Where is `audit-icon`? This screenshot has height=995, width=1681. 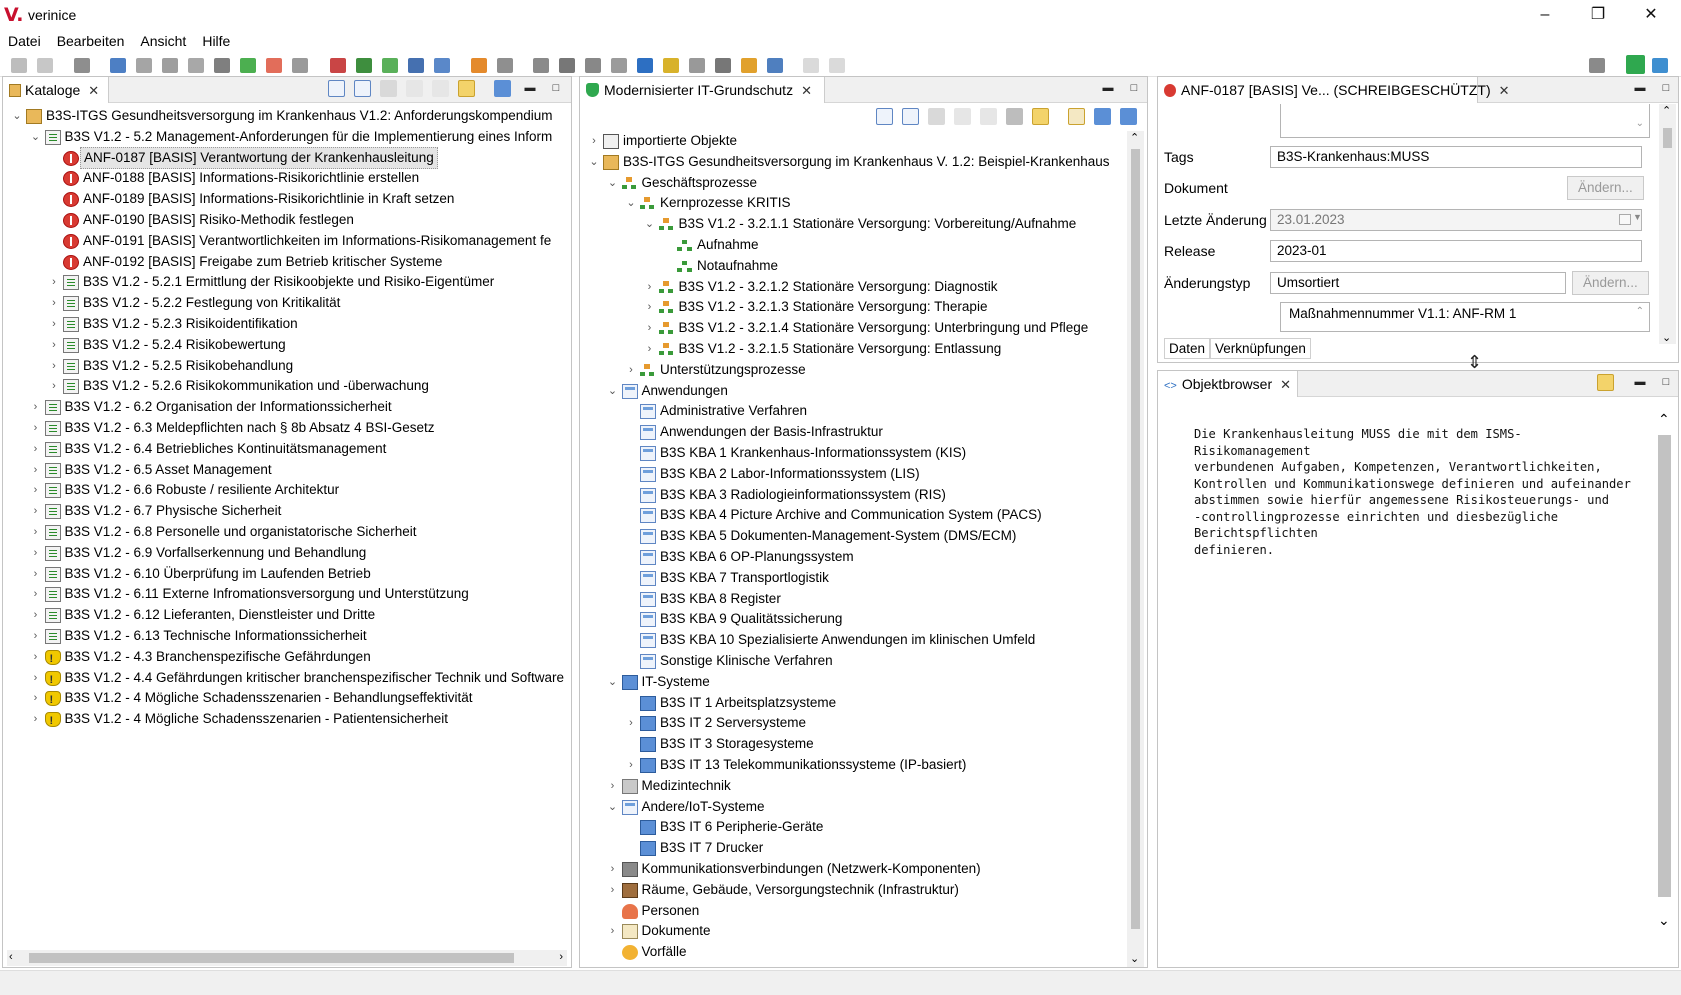 audit-icon is located at coordinates (505, 65).